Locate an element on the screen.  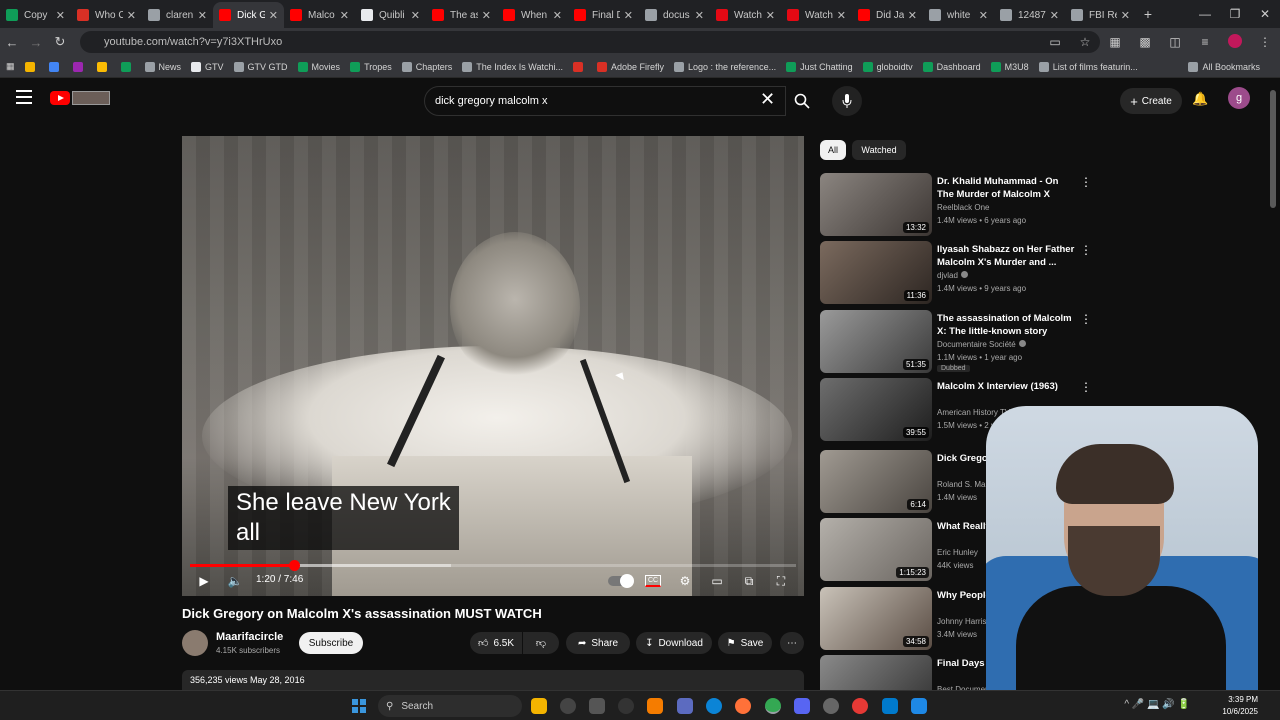
browser-tab: white ✕ is located at coordinates (958, 15).